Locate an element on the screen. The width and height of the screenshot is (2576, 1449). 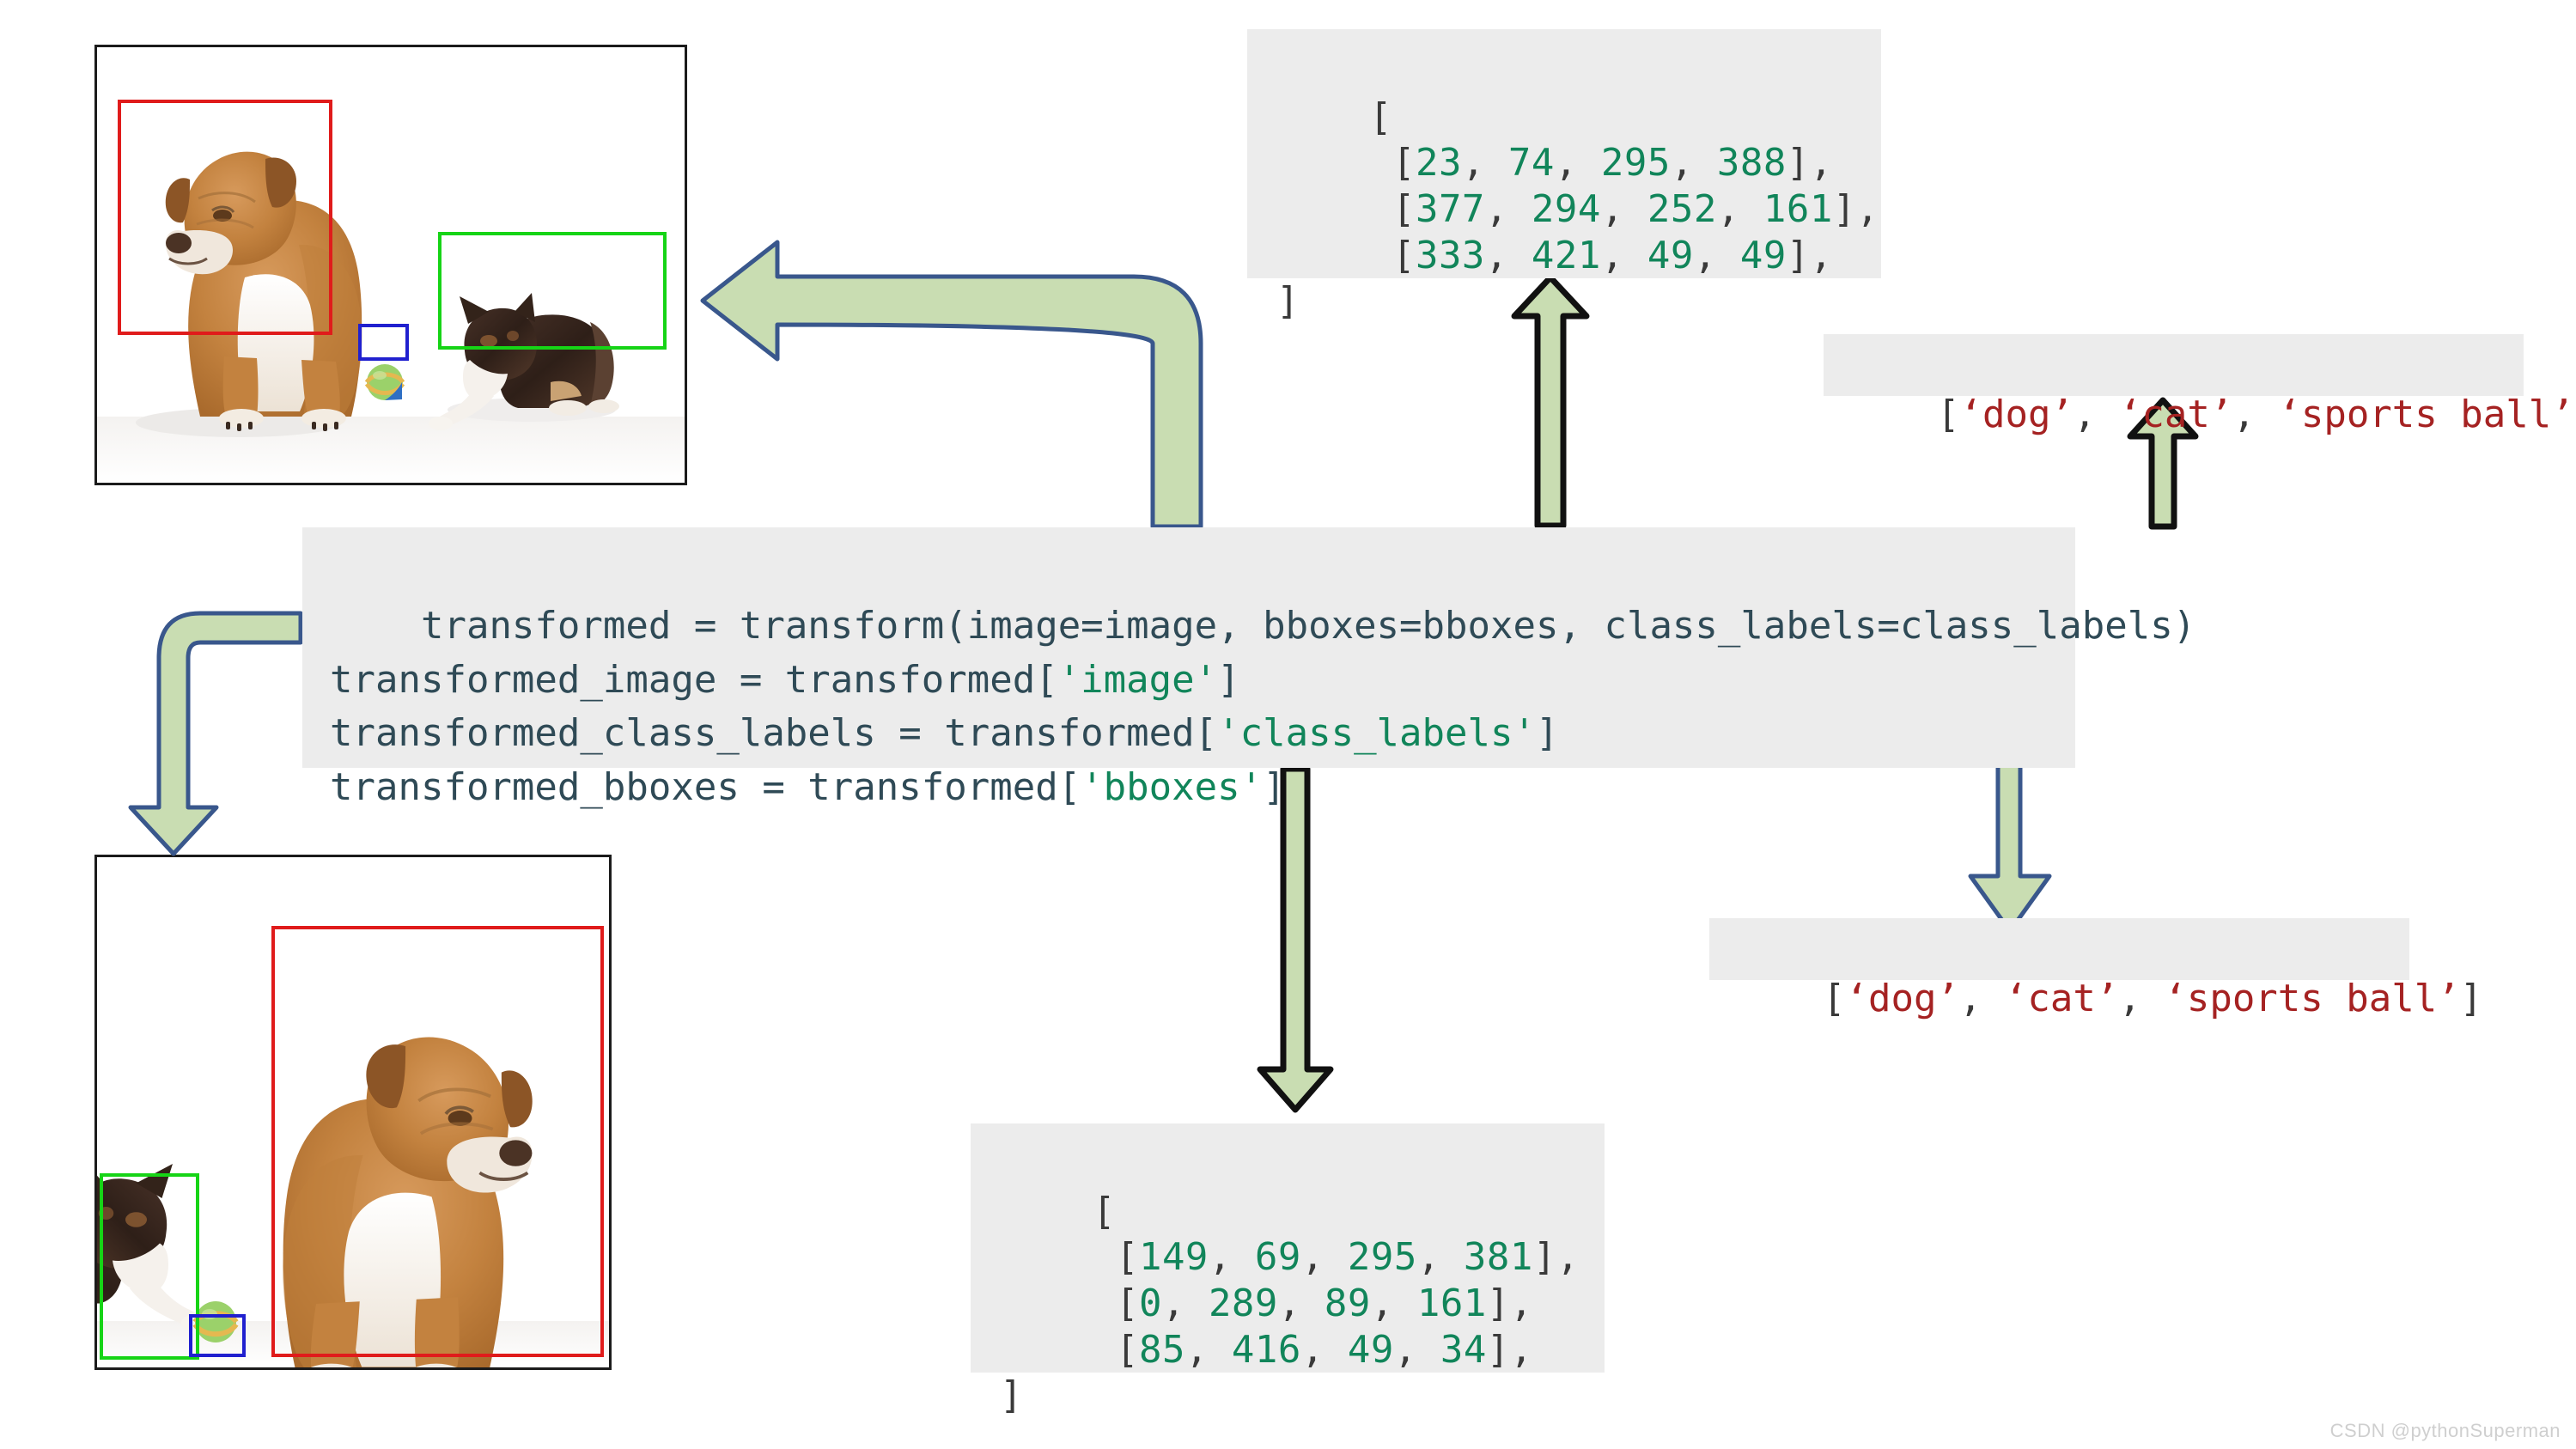
bbox-cat-original is located at coordinates (552, 291).